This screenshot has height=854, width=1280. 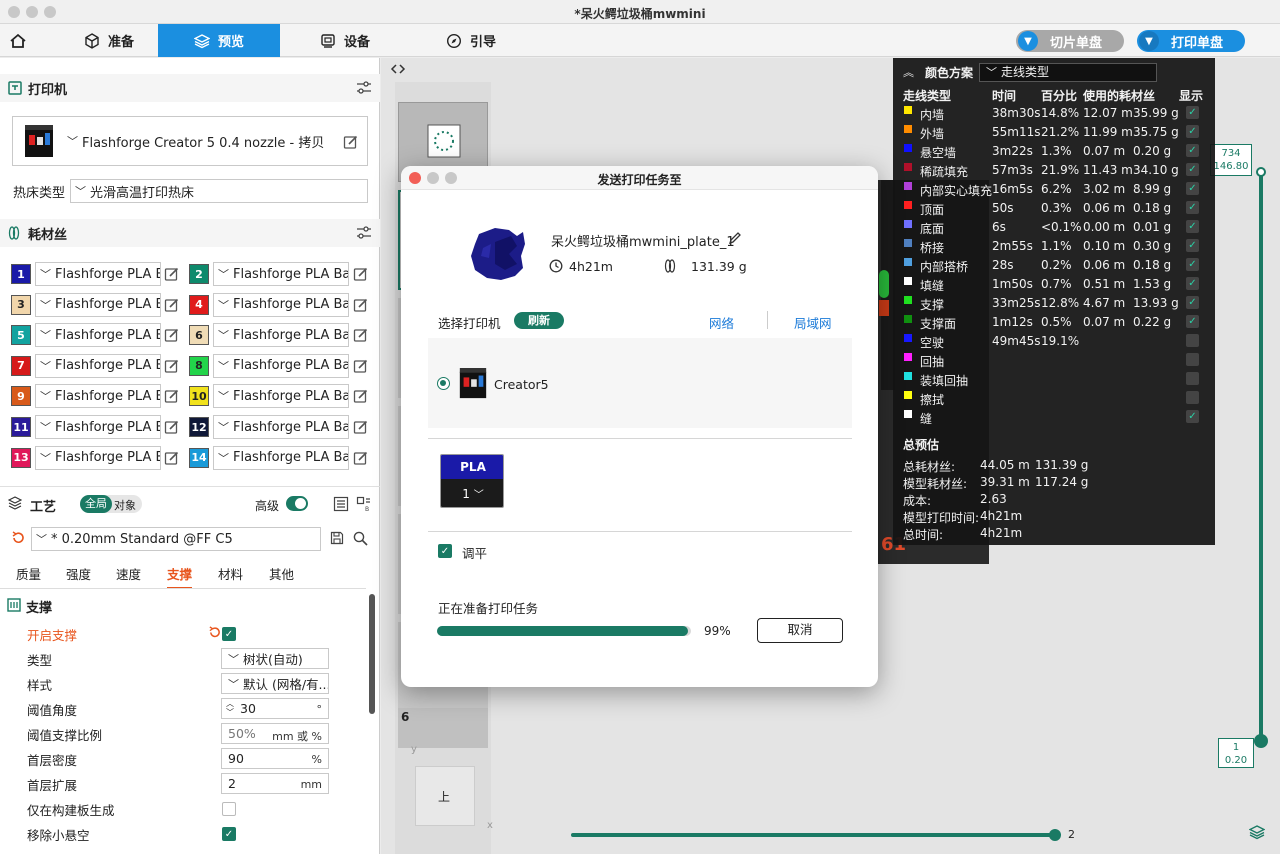 I want to click on first-layer-density-input: 90 %, so click(x=275, y=758).